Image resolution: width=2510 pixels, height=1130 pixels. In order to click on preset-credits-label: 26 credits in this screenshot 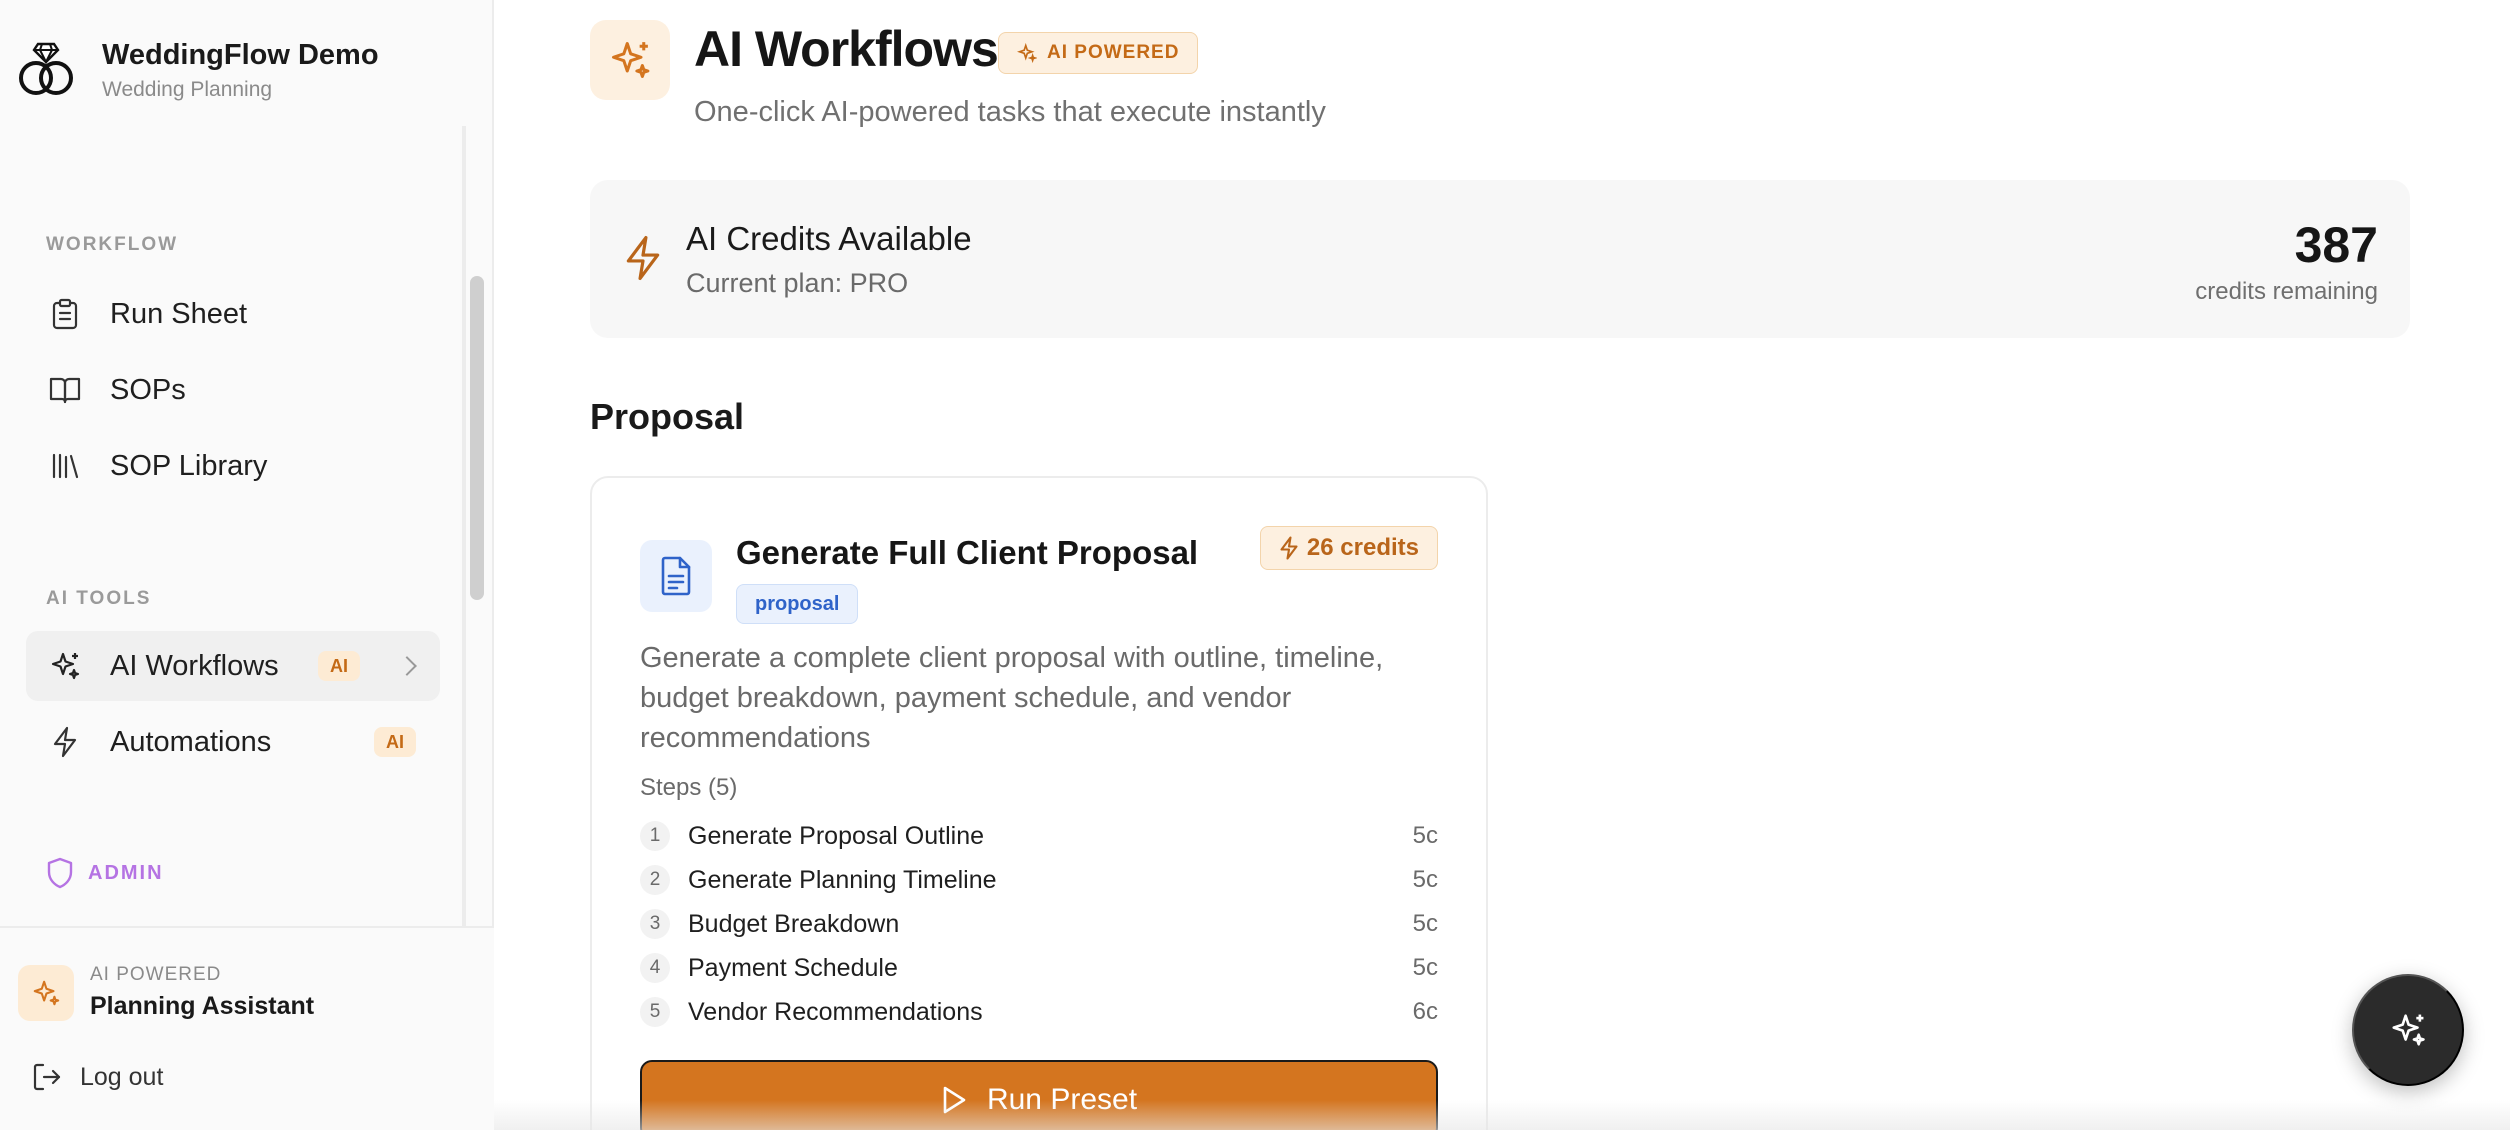, I will do `click(1362, 547)`.